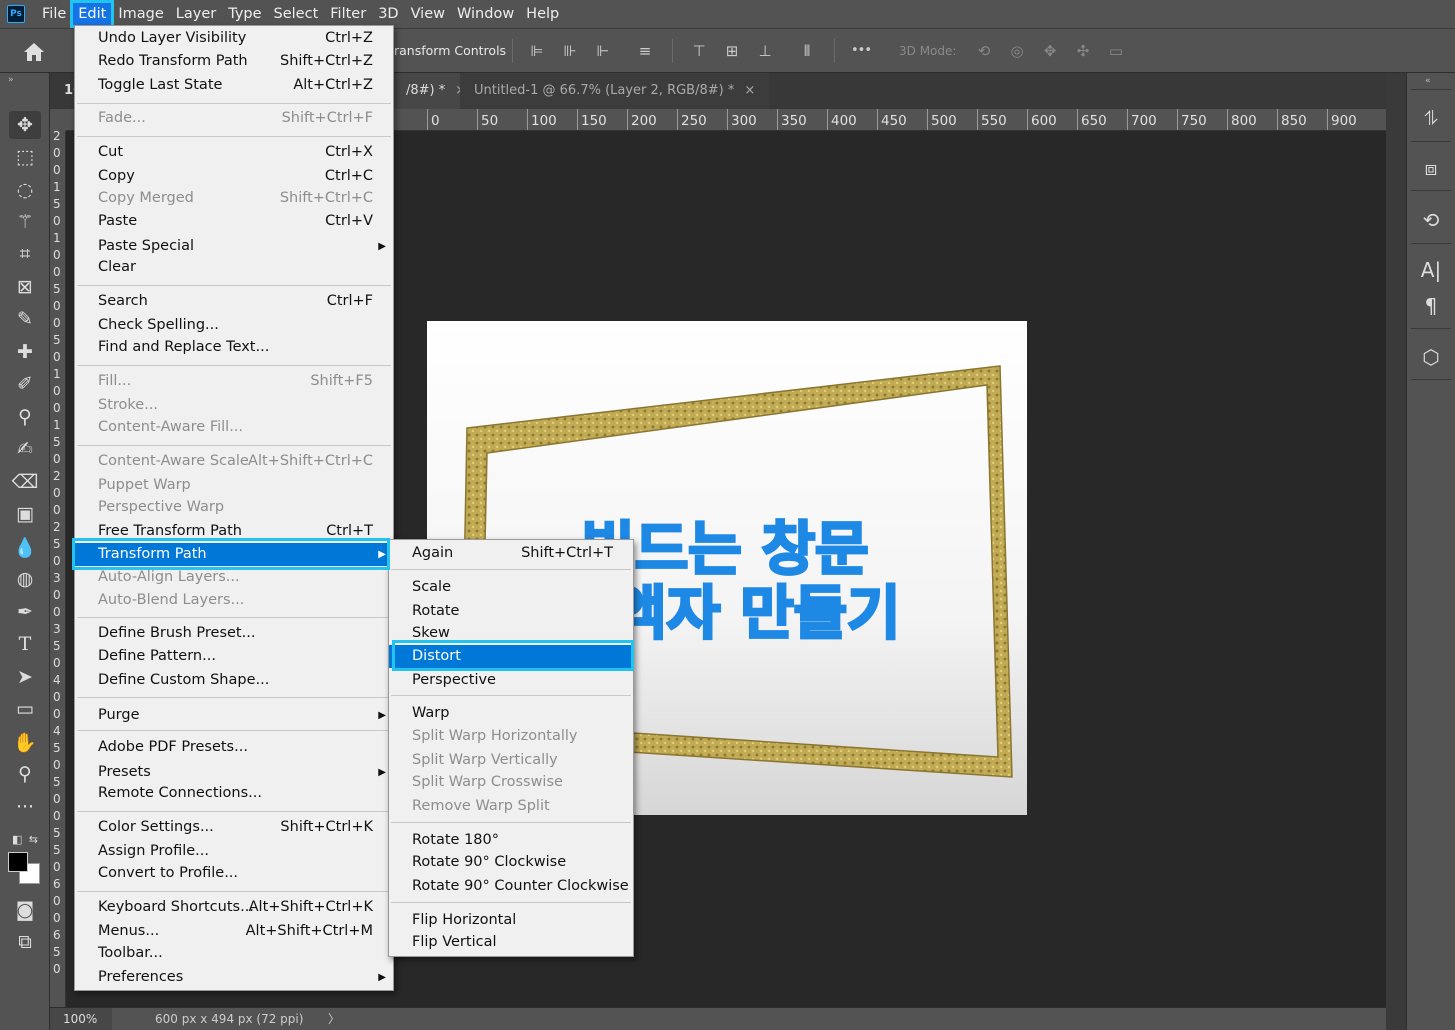 This screenshot has width=1455, height=1030. What do you see at coordinates (542, 14) in the screenshot?
I see `menu-help: Help` at bounding box center [542, 14].